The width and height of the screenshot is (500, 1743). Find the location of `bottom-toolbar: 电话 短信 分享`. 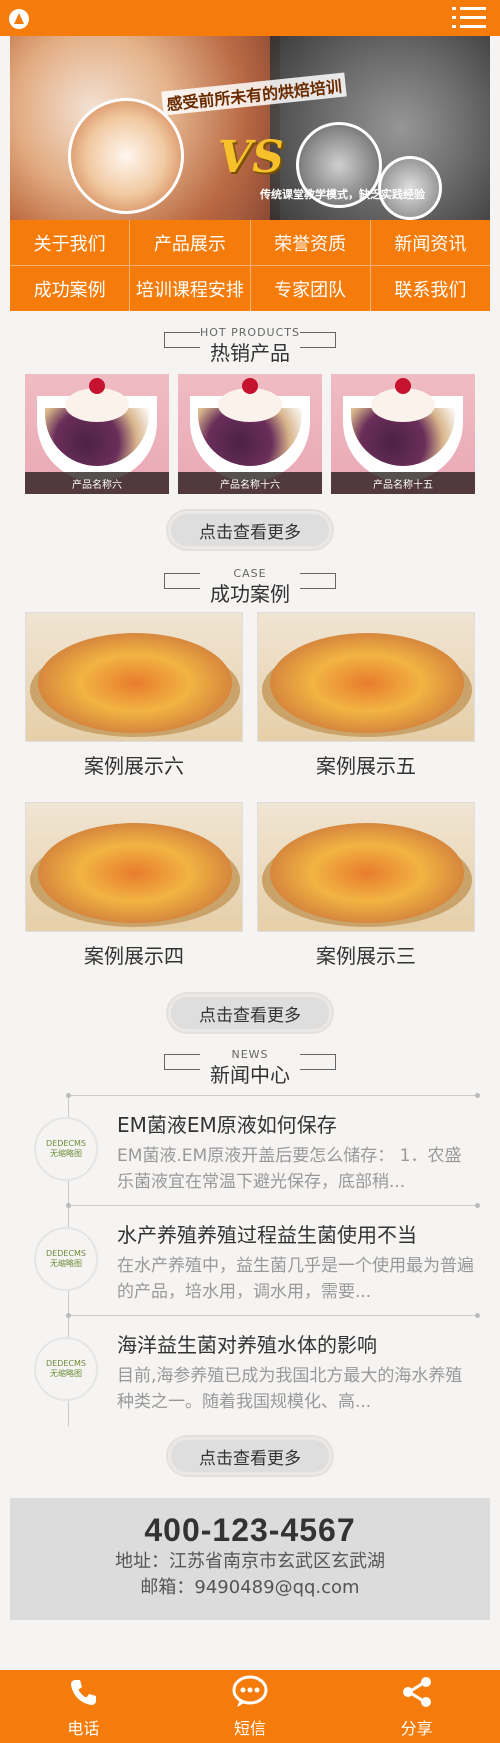

bottom-toolbar: 电话 短信 分享 is located at coordinates (250, 1706).